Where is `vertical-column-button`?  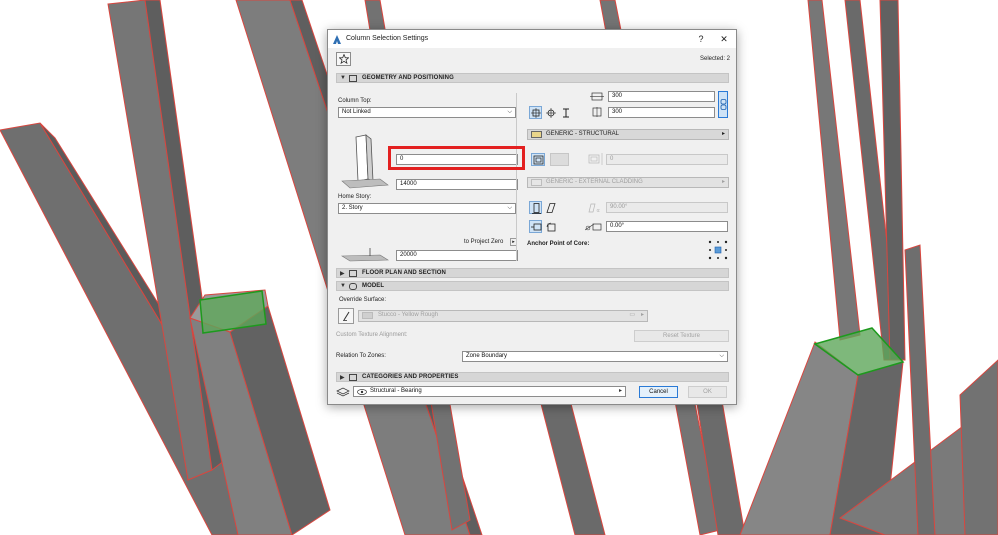
vertical-column-button is located at coordinates (535, 207).